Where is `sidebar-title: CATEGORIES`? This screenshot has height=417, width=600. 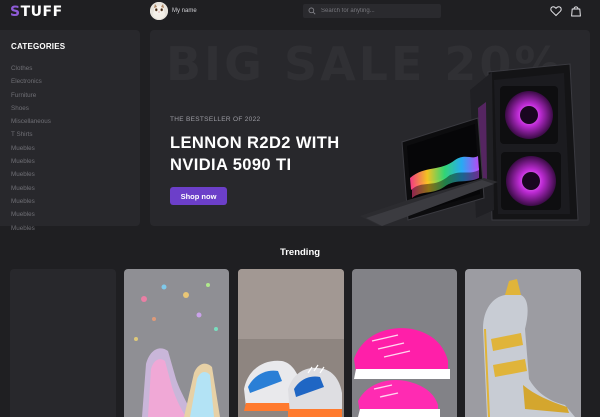
sidebar-title: CATEGORIES is located at coordinates (38, 46).